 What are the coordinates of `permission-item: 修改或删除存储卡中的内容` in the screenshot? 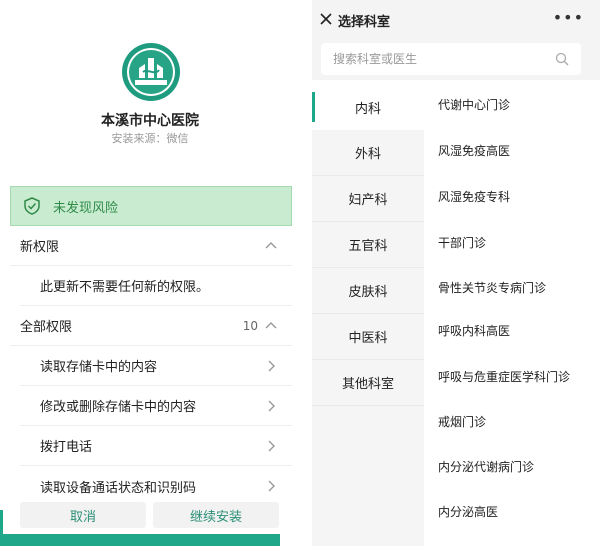 It's located at (156, 406).